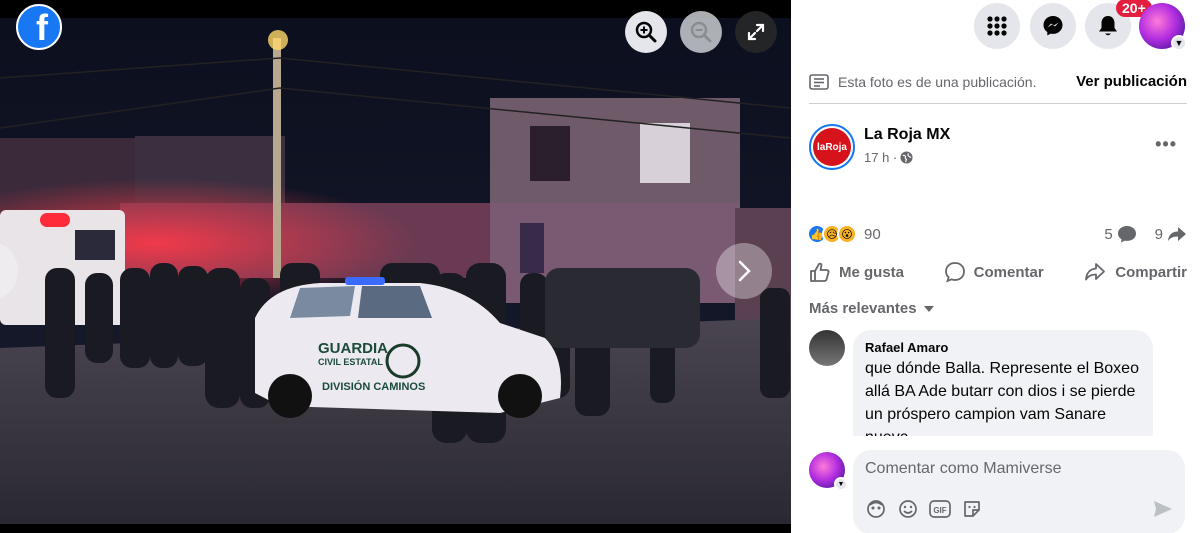 Image resolution: width=1200 pixels, height=533 pixels. Describe the element at coordinates (353, 348) in the screenshot. I see `car-text-guardia: GUARDIA` at that location.